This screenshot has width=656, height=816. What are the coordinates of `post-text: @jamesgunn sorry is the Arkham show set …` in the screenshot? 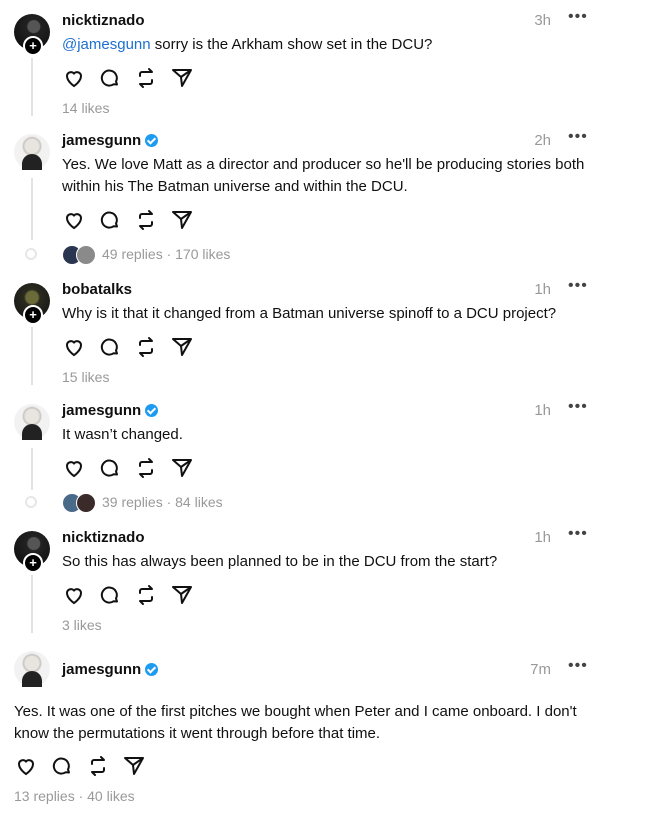 It's located at (342, 45).